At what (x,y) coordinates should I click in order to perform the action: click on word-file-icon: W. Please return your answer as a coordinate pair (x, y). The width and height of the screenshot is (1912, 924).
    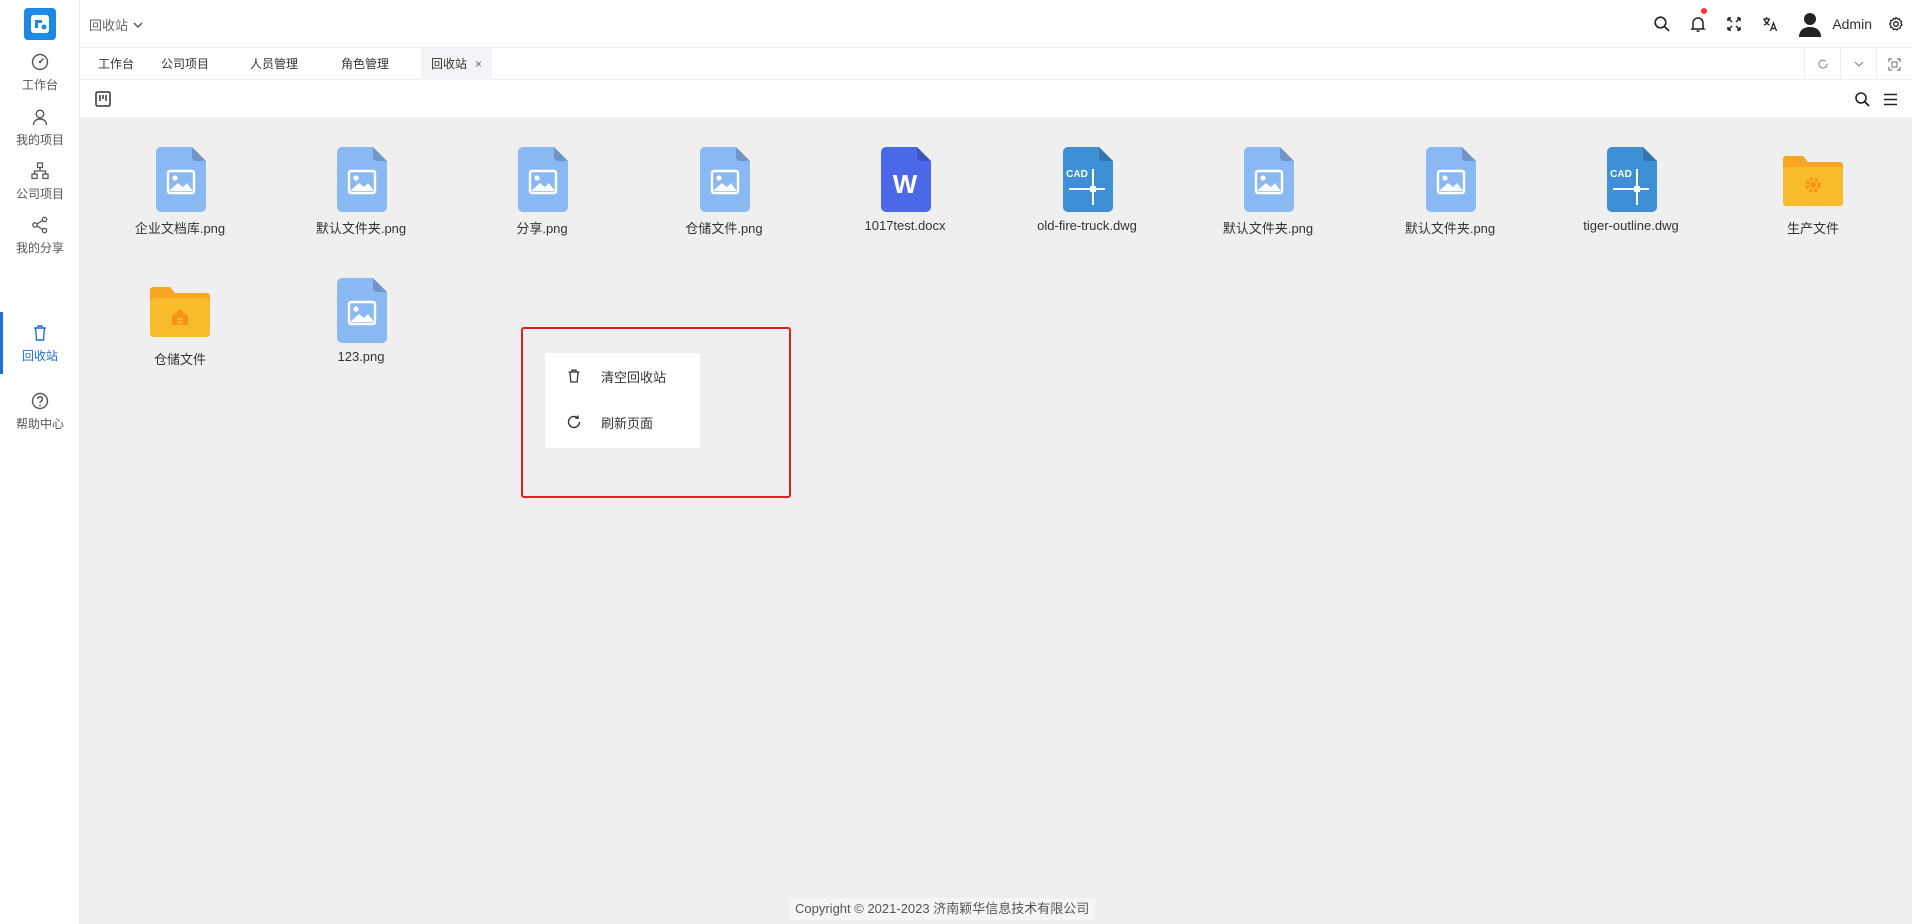
    Looking at the image, I should click on (906, 179).